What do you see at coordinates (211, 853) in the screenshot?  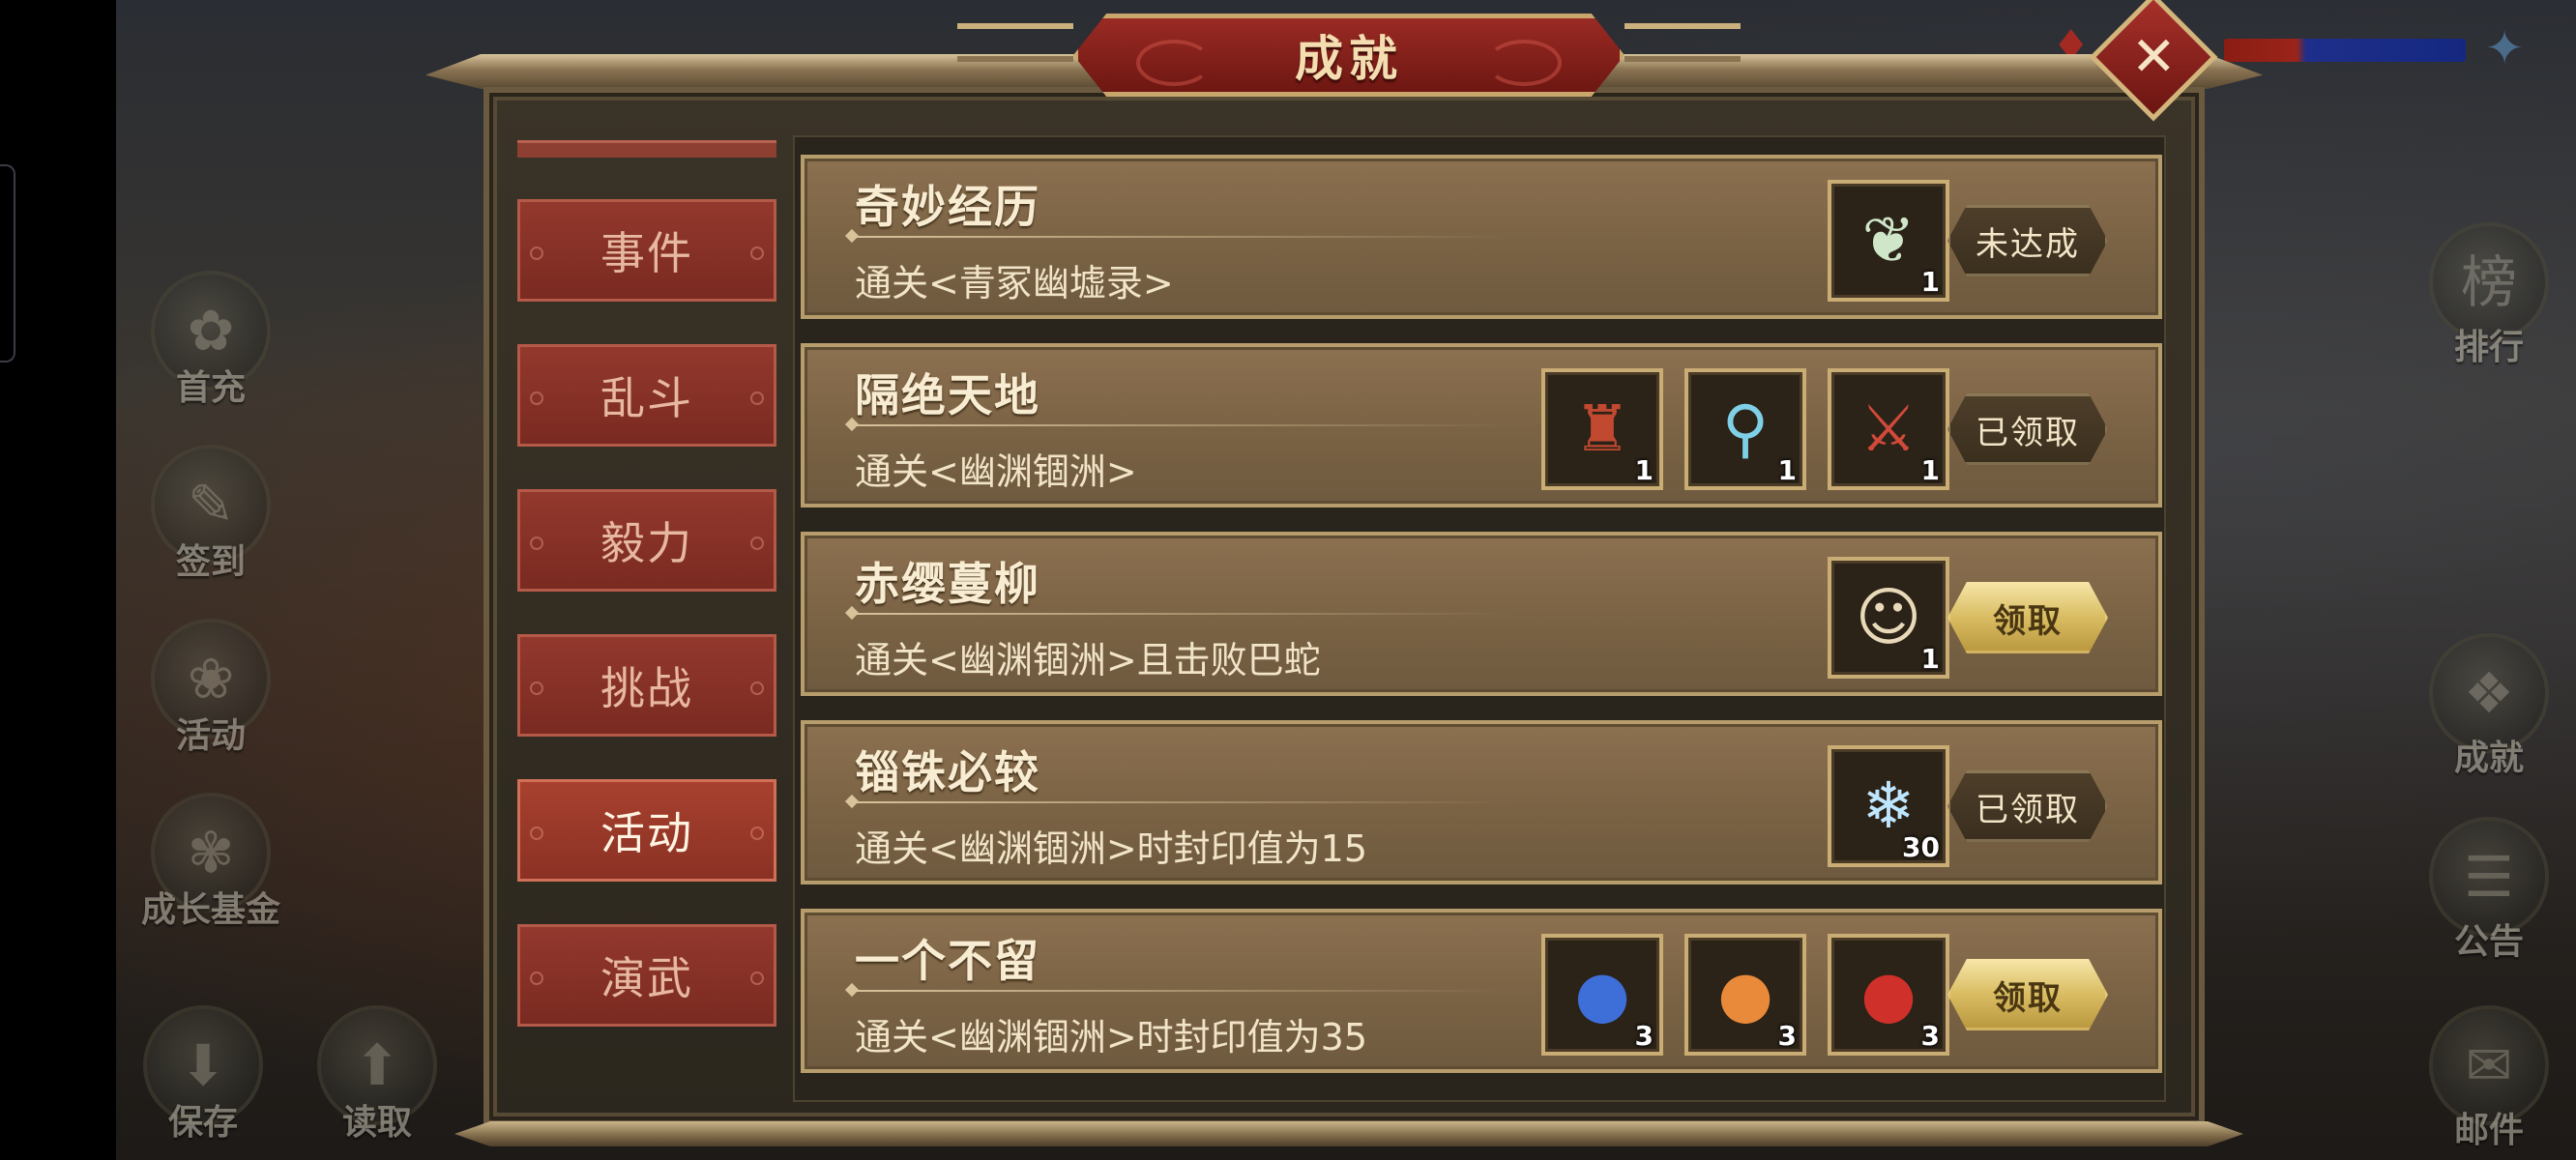 I see `plant-icon: ✾` at bounding box center [211, 853].